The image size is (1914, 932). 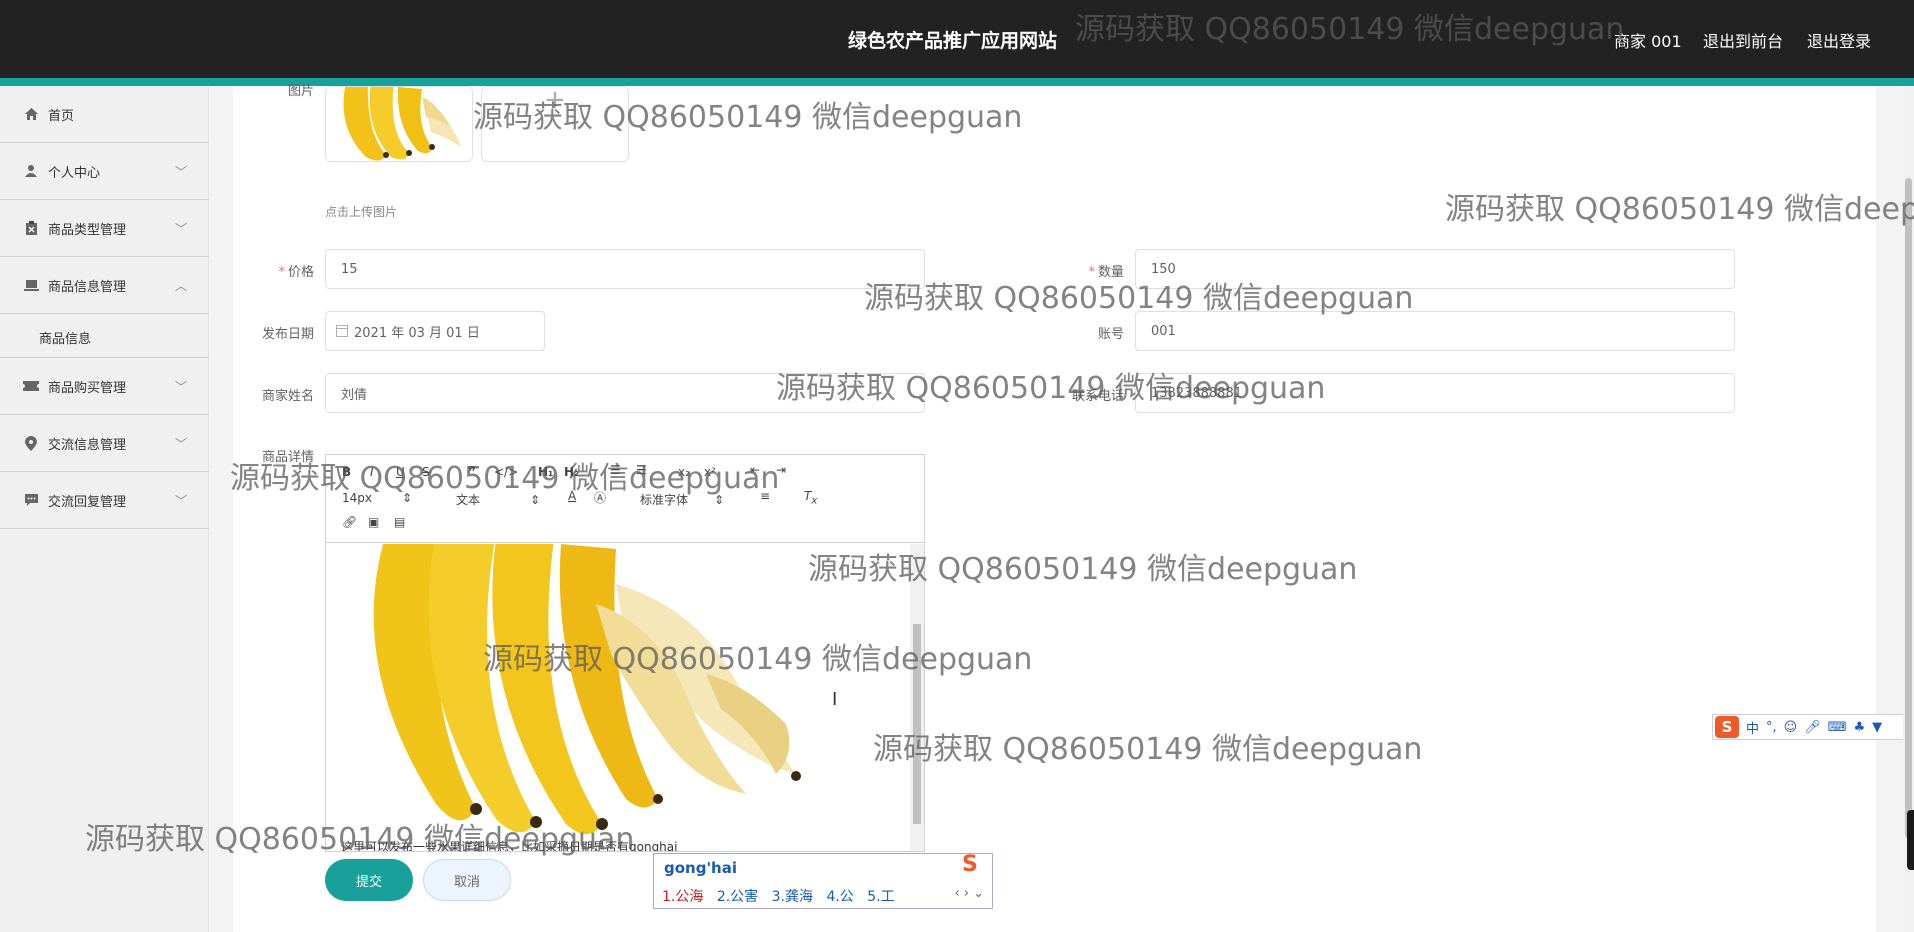 What do you see at coordinates (346, 472) in the screenshot?
I see `bold-icon: B` at bounding box center [346, 472].